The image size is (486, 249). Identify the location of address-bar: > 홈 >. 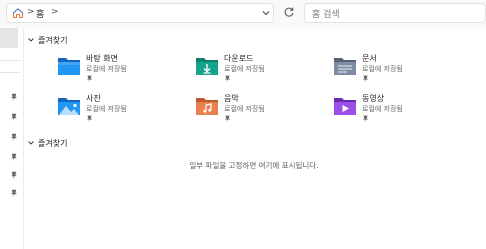
(140, 13).